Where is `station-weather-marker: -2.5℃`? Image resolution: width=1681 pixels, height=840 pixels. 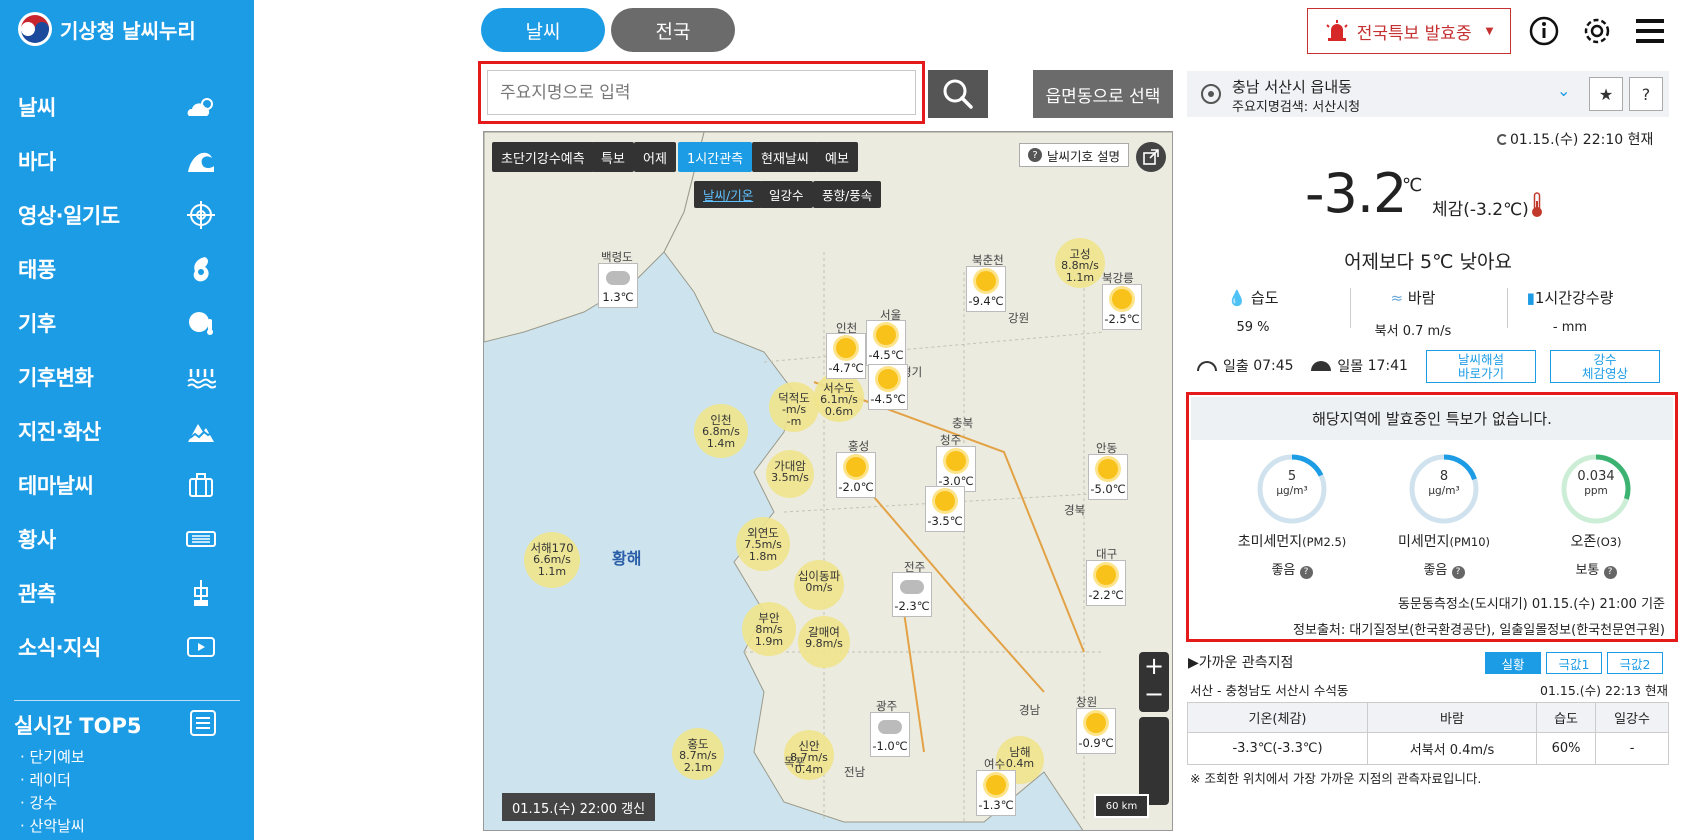
station-weather-marker: -2.5℃ is located at coordinates (1122, 307).